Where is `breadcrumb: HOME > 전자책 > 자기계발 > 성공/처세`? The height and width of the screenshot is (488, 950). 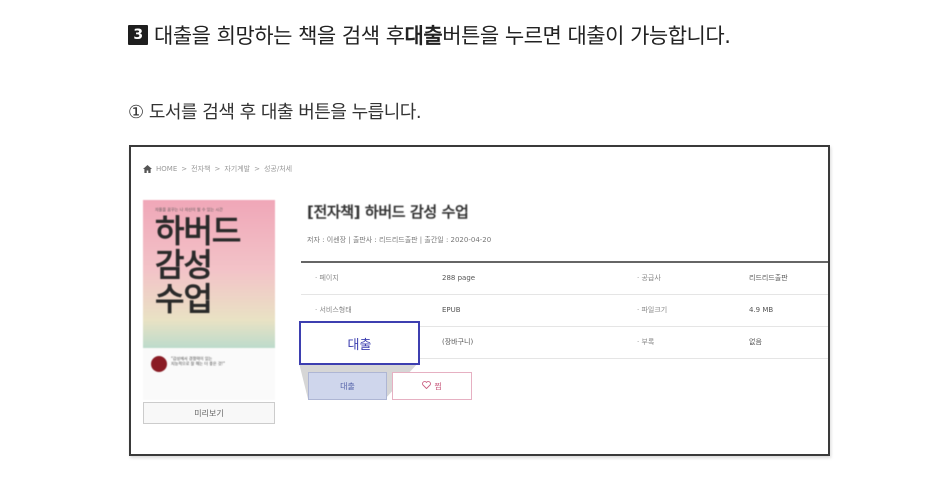 breadcrumb: HOME > 전자책 > 자기계발 > 성공/처세 is located at coordinates (217, 169).